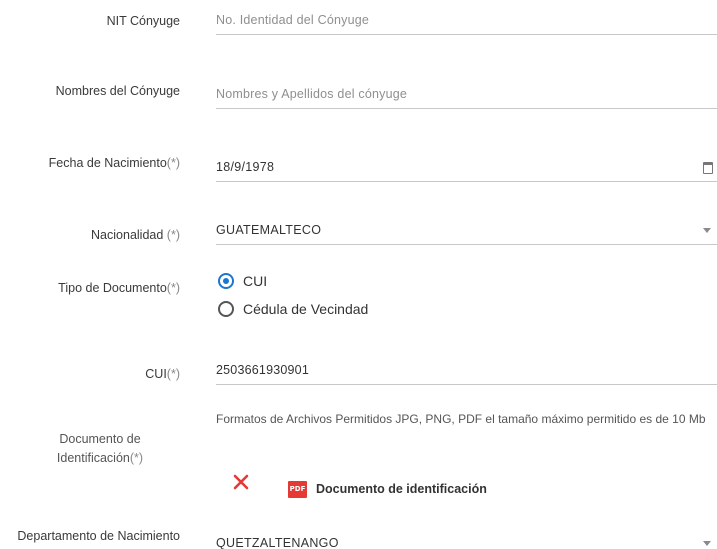  What do you see at coordinates (451, 20) in the screenshot?
I see `nit-conyuge-input` at bounding box center [451, 20].